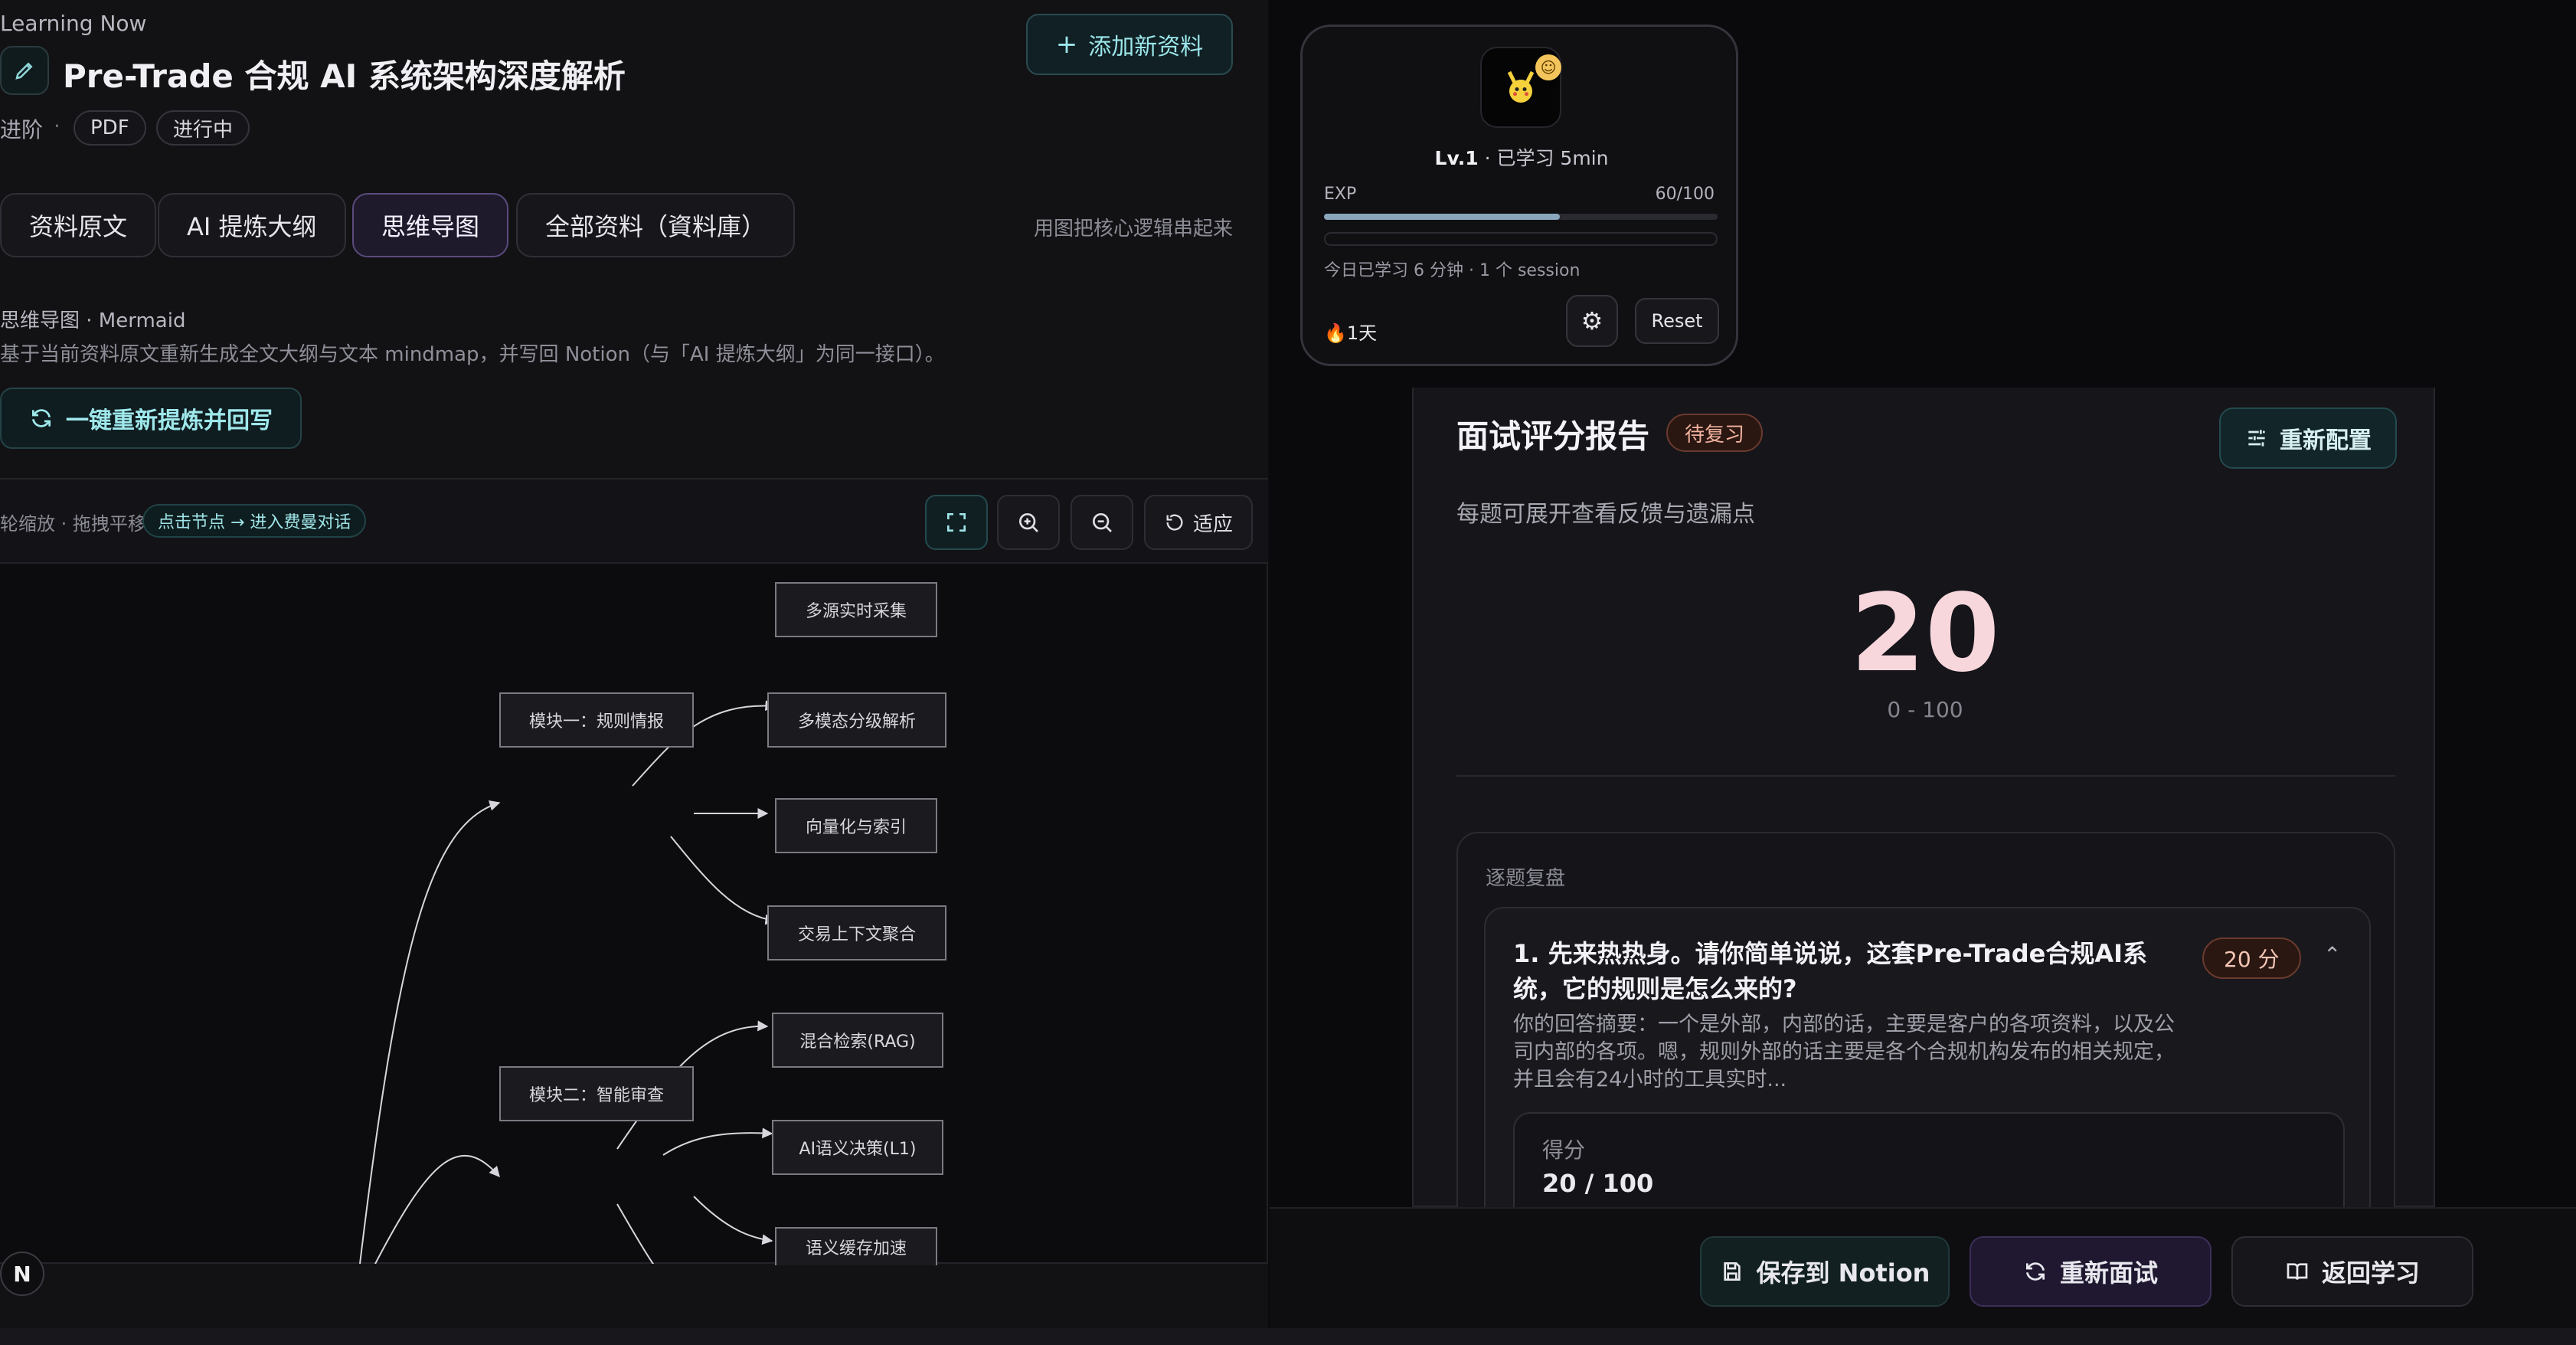 This screenshot has width=2576, height=1345. I want to click on save-icon, so click(1732, 1271).